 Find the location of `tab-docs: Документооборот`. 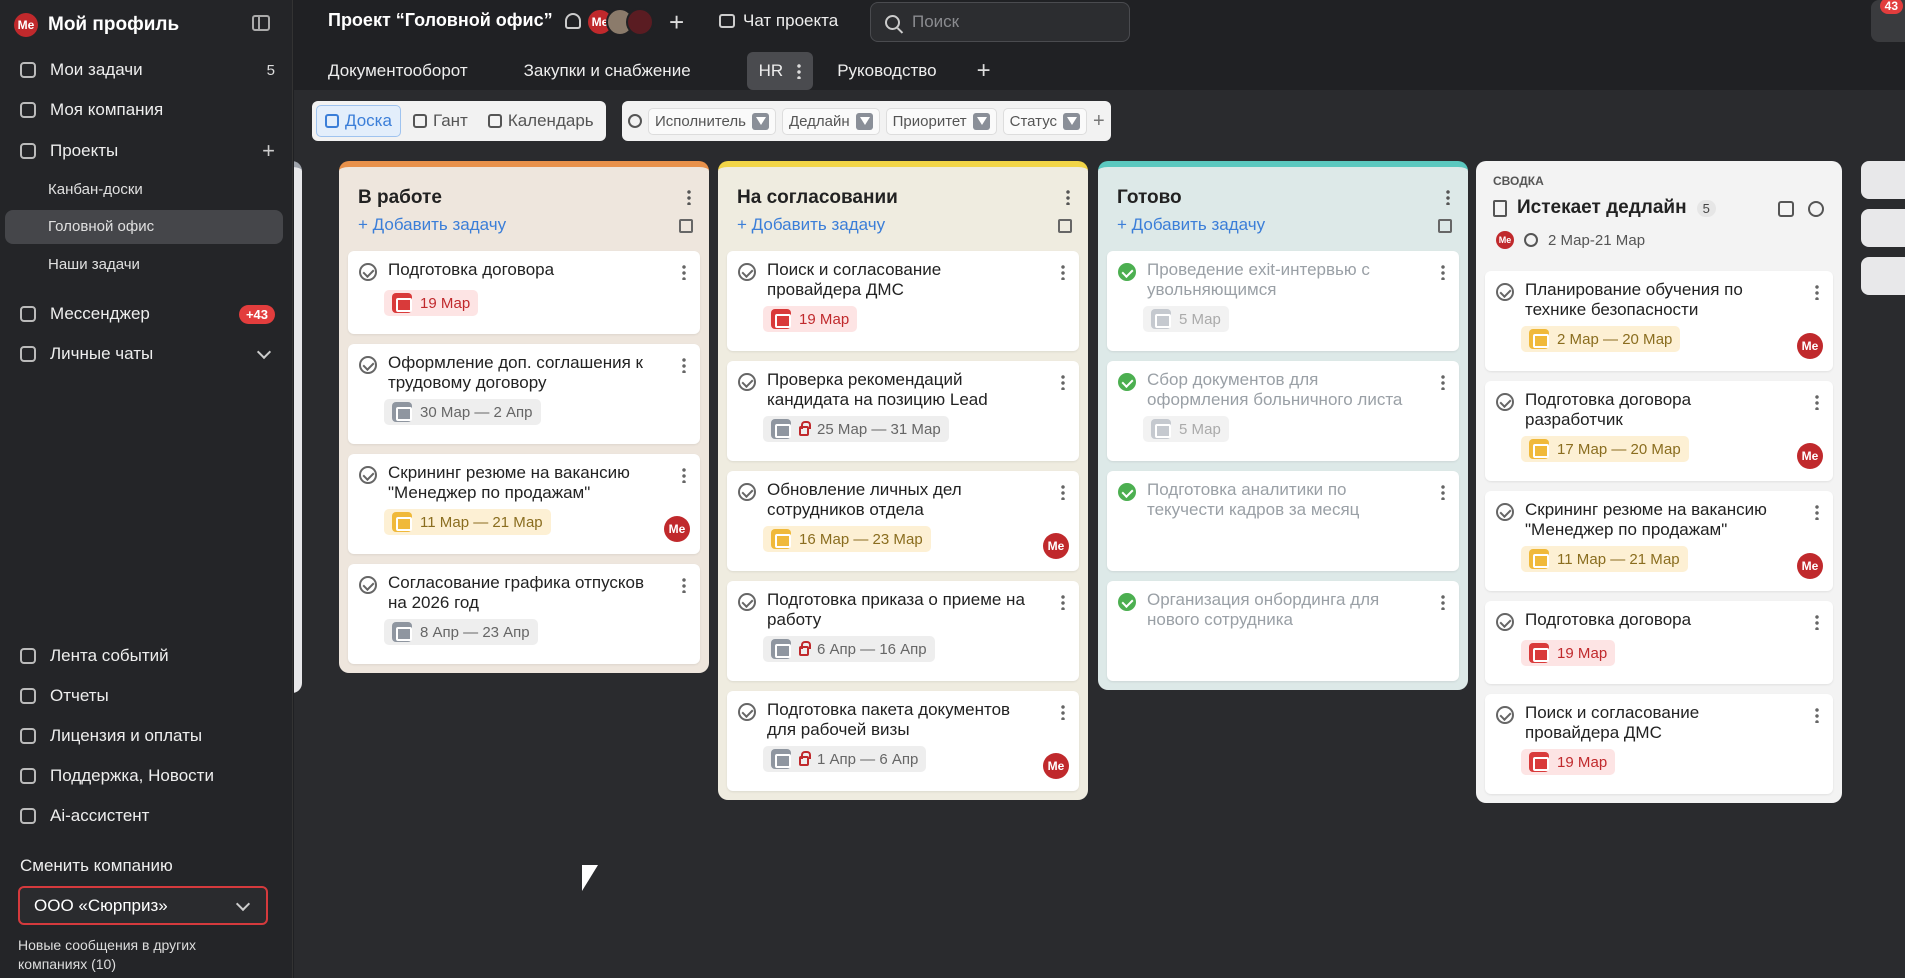

tab-docs: Документооборот is located at coordinates (398, 71).